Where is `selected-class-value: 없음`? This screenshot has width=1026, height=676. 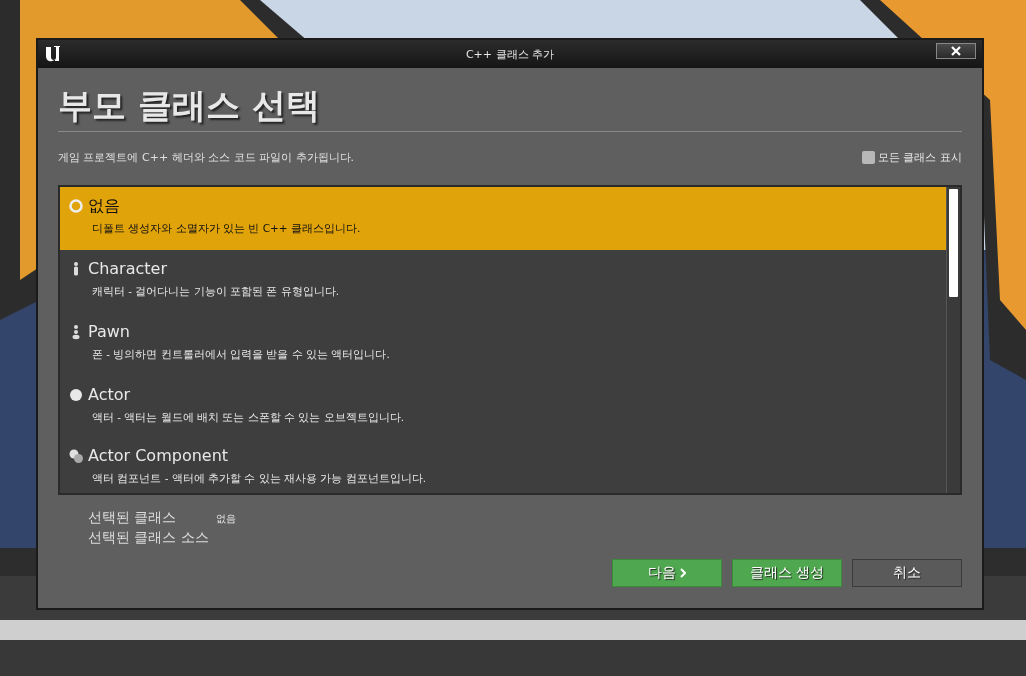 selected-class-value: 없음 is located at coordinates (226, 519).